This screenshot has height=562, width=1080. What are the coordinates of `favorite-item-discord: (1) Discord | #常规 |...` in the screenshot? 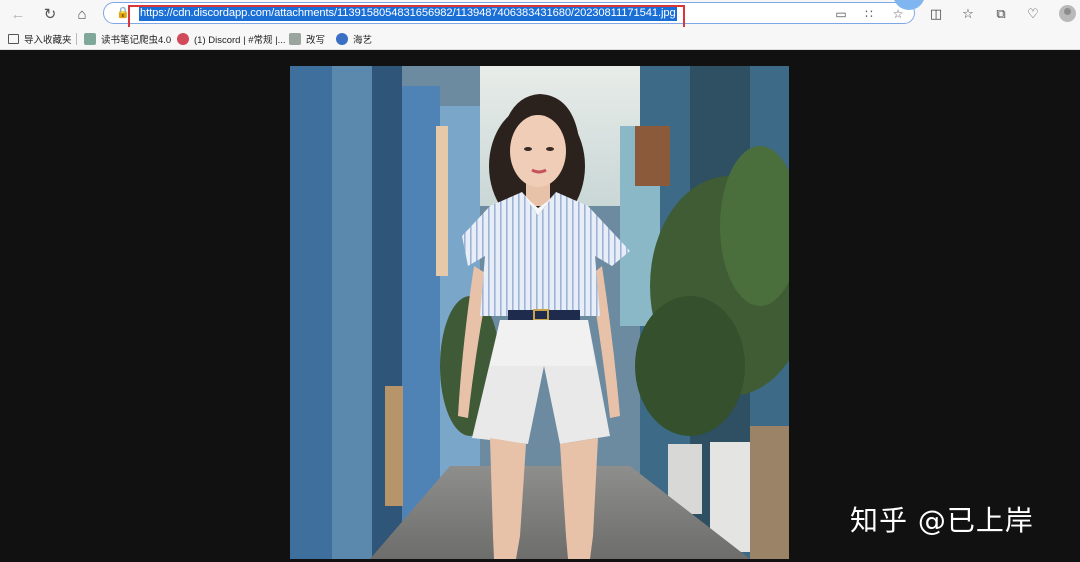 It's located at (231, 38).